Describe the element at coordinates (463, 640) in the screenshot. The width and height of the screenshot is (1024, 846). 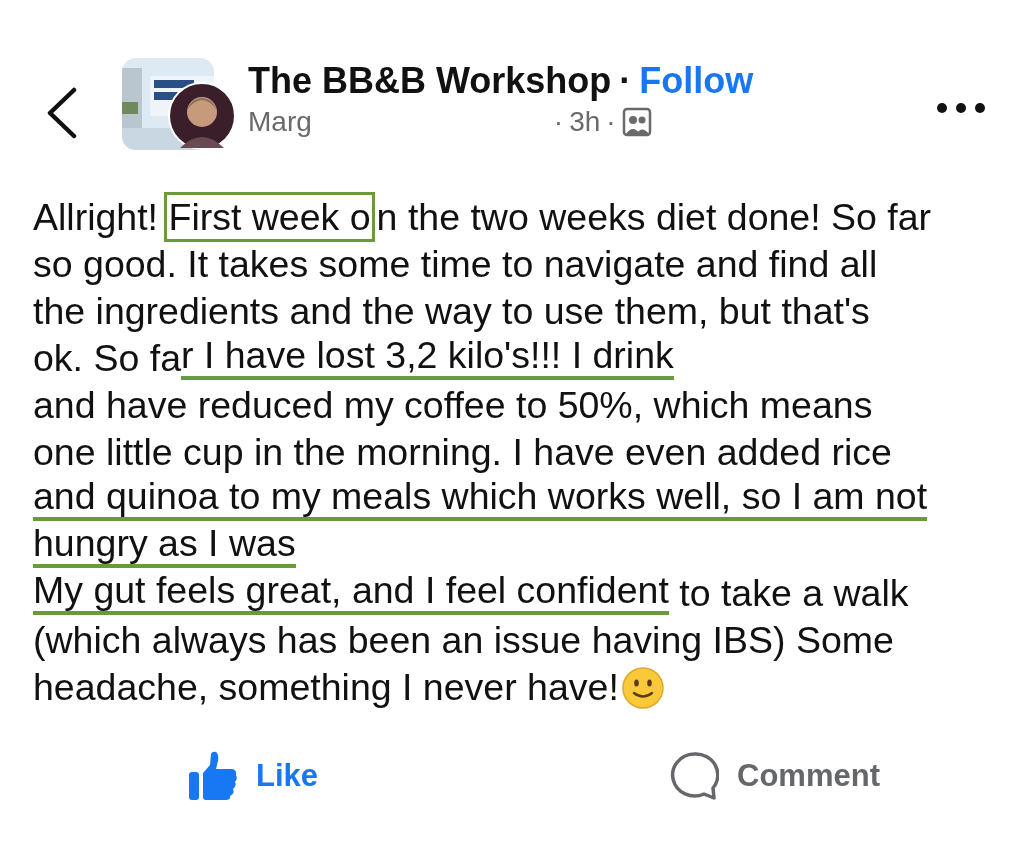
I see `post-text-line: (which always has been an issue having IBS) Some` at that location.